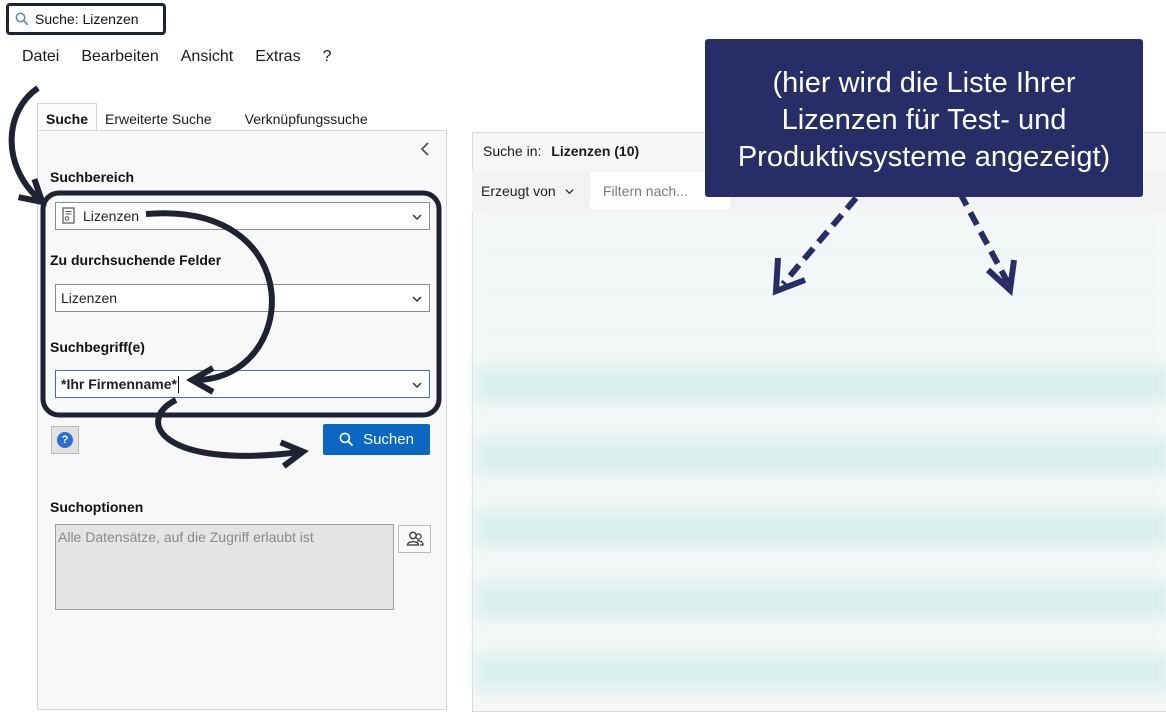  I want to click on users-icon, so click(415, 538).